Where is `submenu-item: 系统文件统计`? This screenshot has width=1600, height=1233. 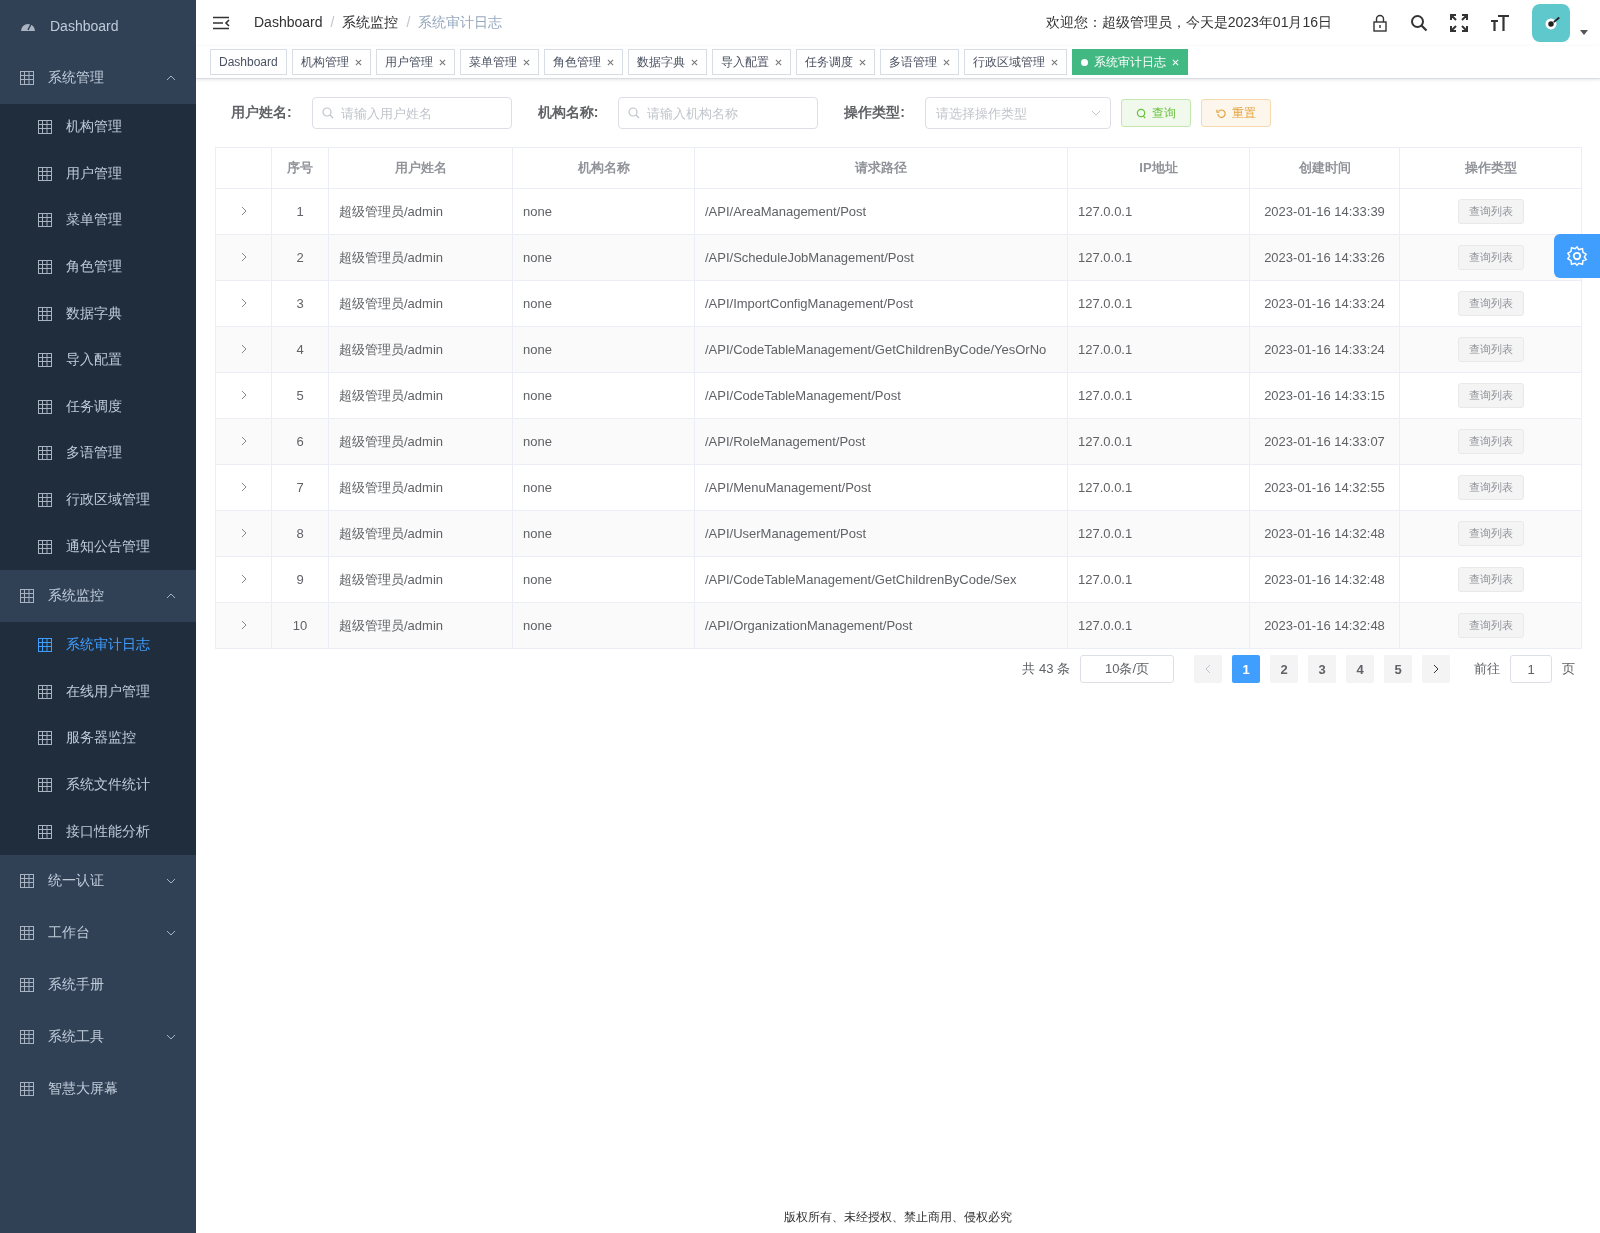 submenu-item: 系统文件统计 is located at coordinates (98, 785).